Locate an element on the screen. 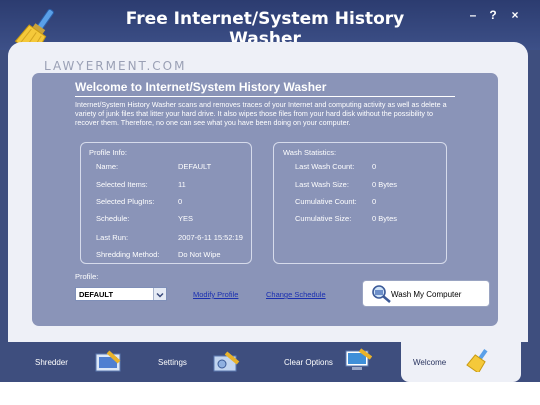 The image size is (540, 405). wash-stats-title: Wash Statistics: is located at coordinates (310, 152).